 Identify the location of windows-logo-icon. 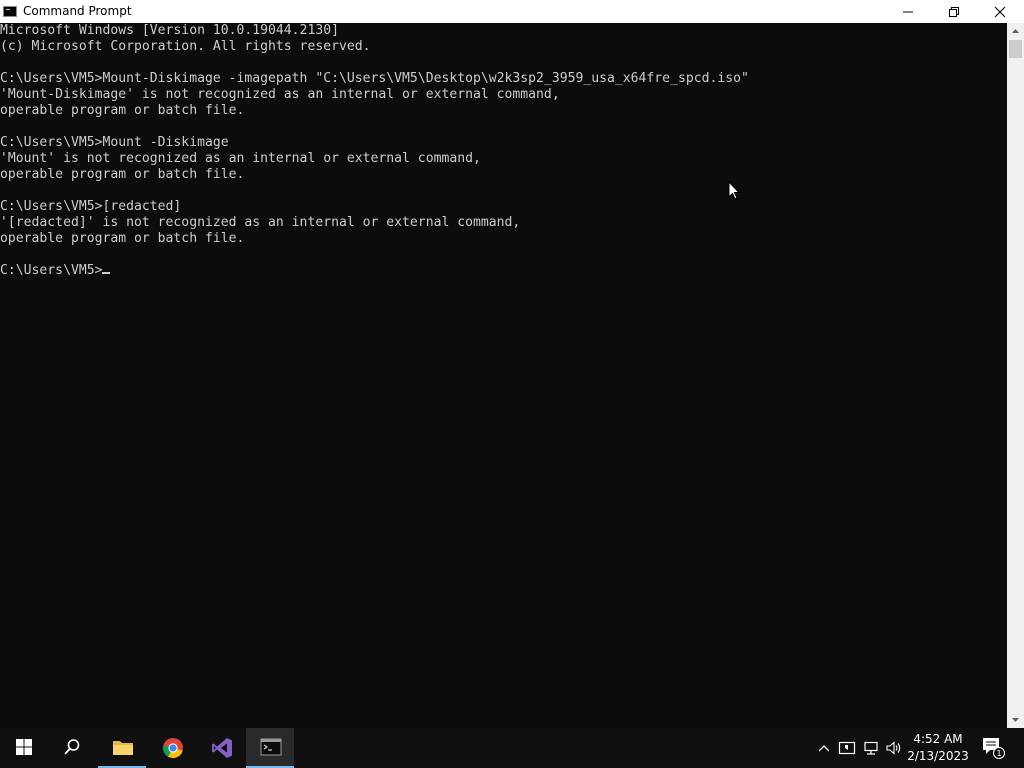
(24, 747).